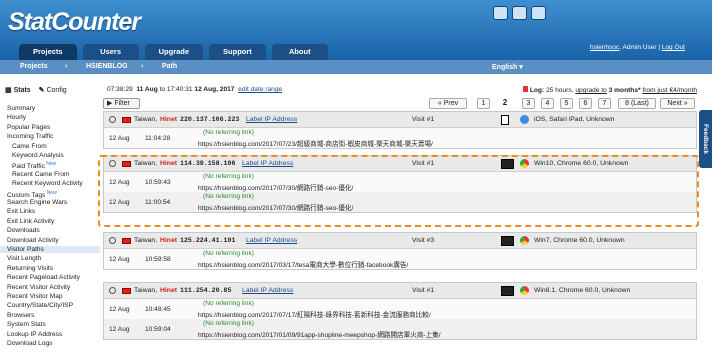 The image size is (712, 356). I want to click on sidebar-item: Search Engine Wars, so click(37, 202).